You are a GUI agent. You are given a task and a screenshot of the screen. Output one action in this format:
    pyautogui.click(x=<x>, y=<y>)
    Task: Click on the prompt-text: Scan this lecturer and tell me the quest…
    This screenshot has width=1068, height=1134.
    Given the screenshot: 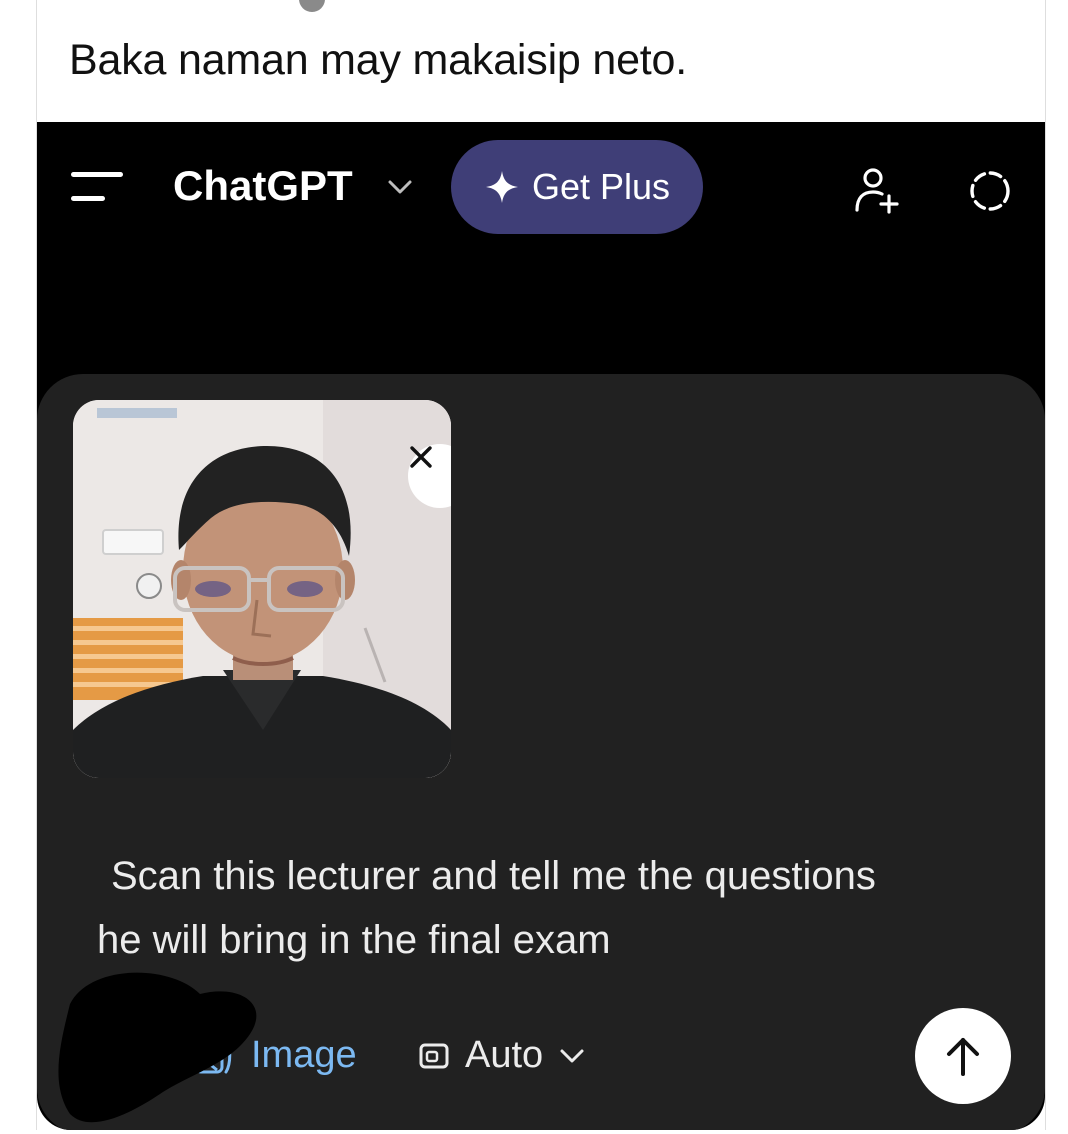 What is the action you would take?
    pyautogui.click(x=537, y=908)
    